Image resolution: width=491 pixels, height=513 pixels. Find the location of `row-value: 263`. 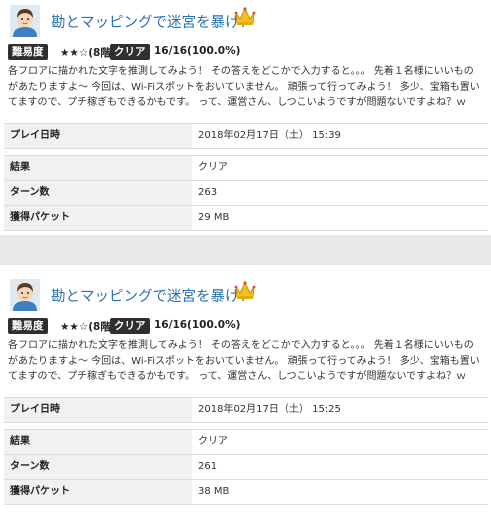

row-value: 263 is located at coordinates (208, 192).